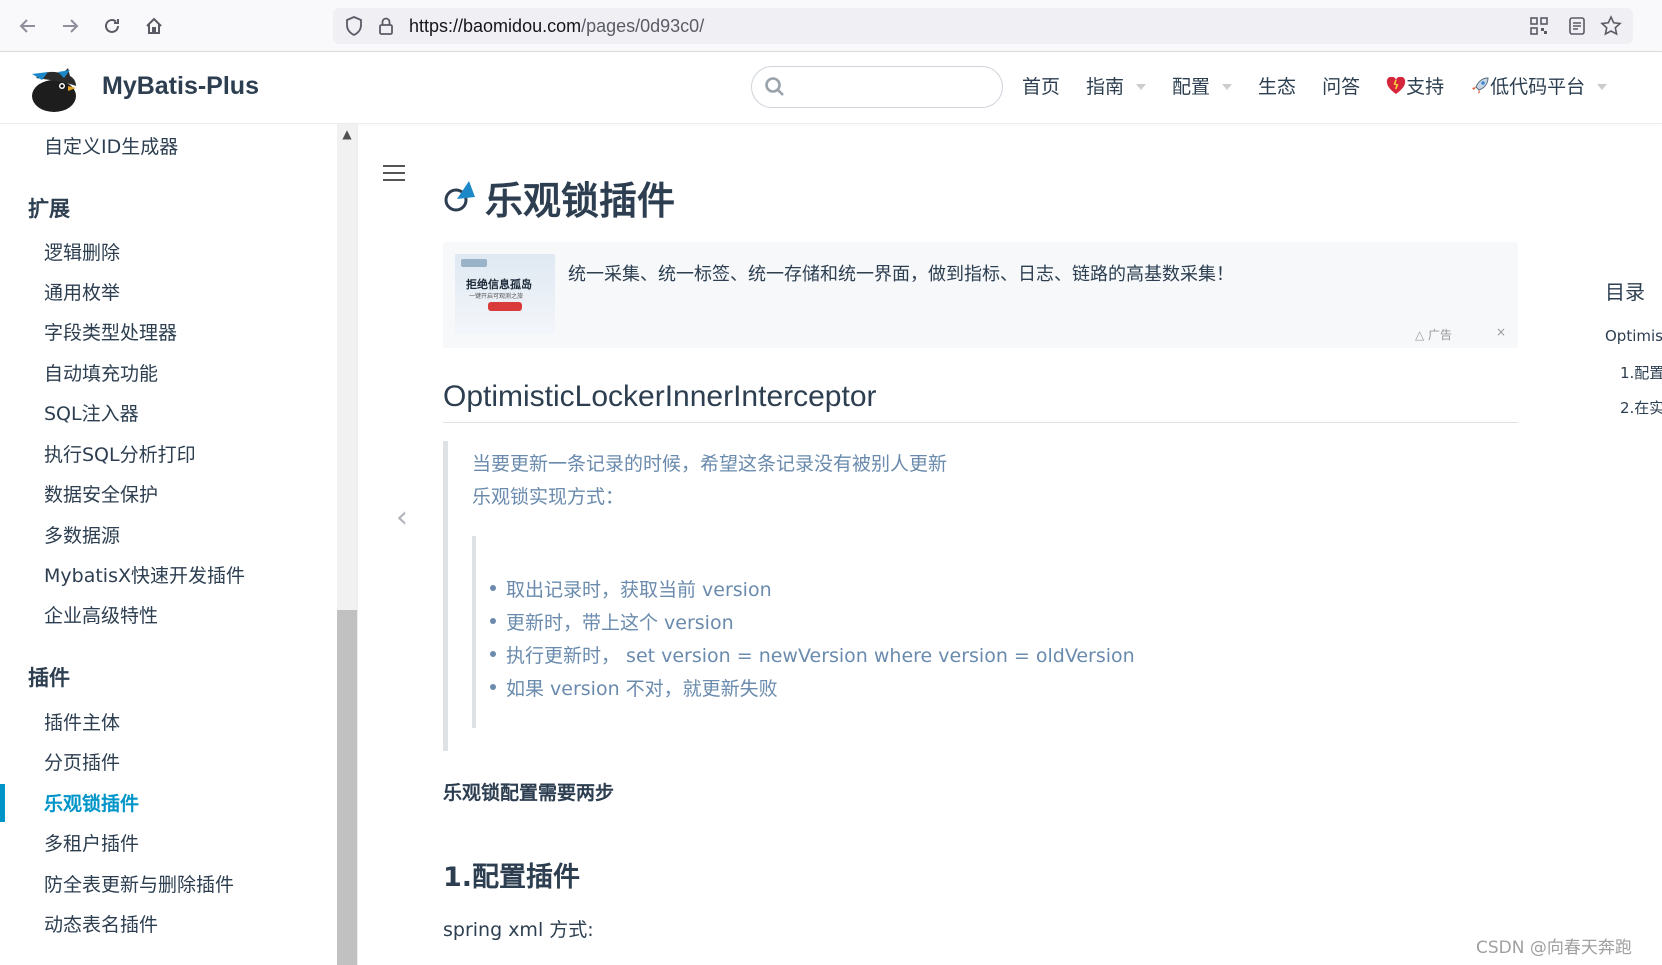 Image resolution: width=1662 pixels, height=965 pixels. I want to click on heart-icon, so click(1396, 85).